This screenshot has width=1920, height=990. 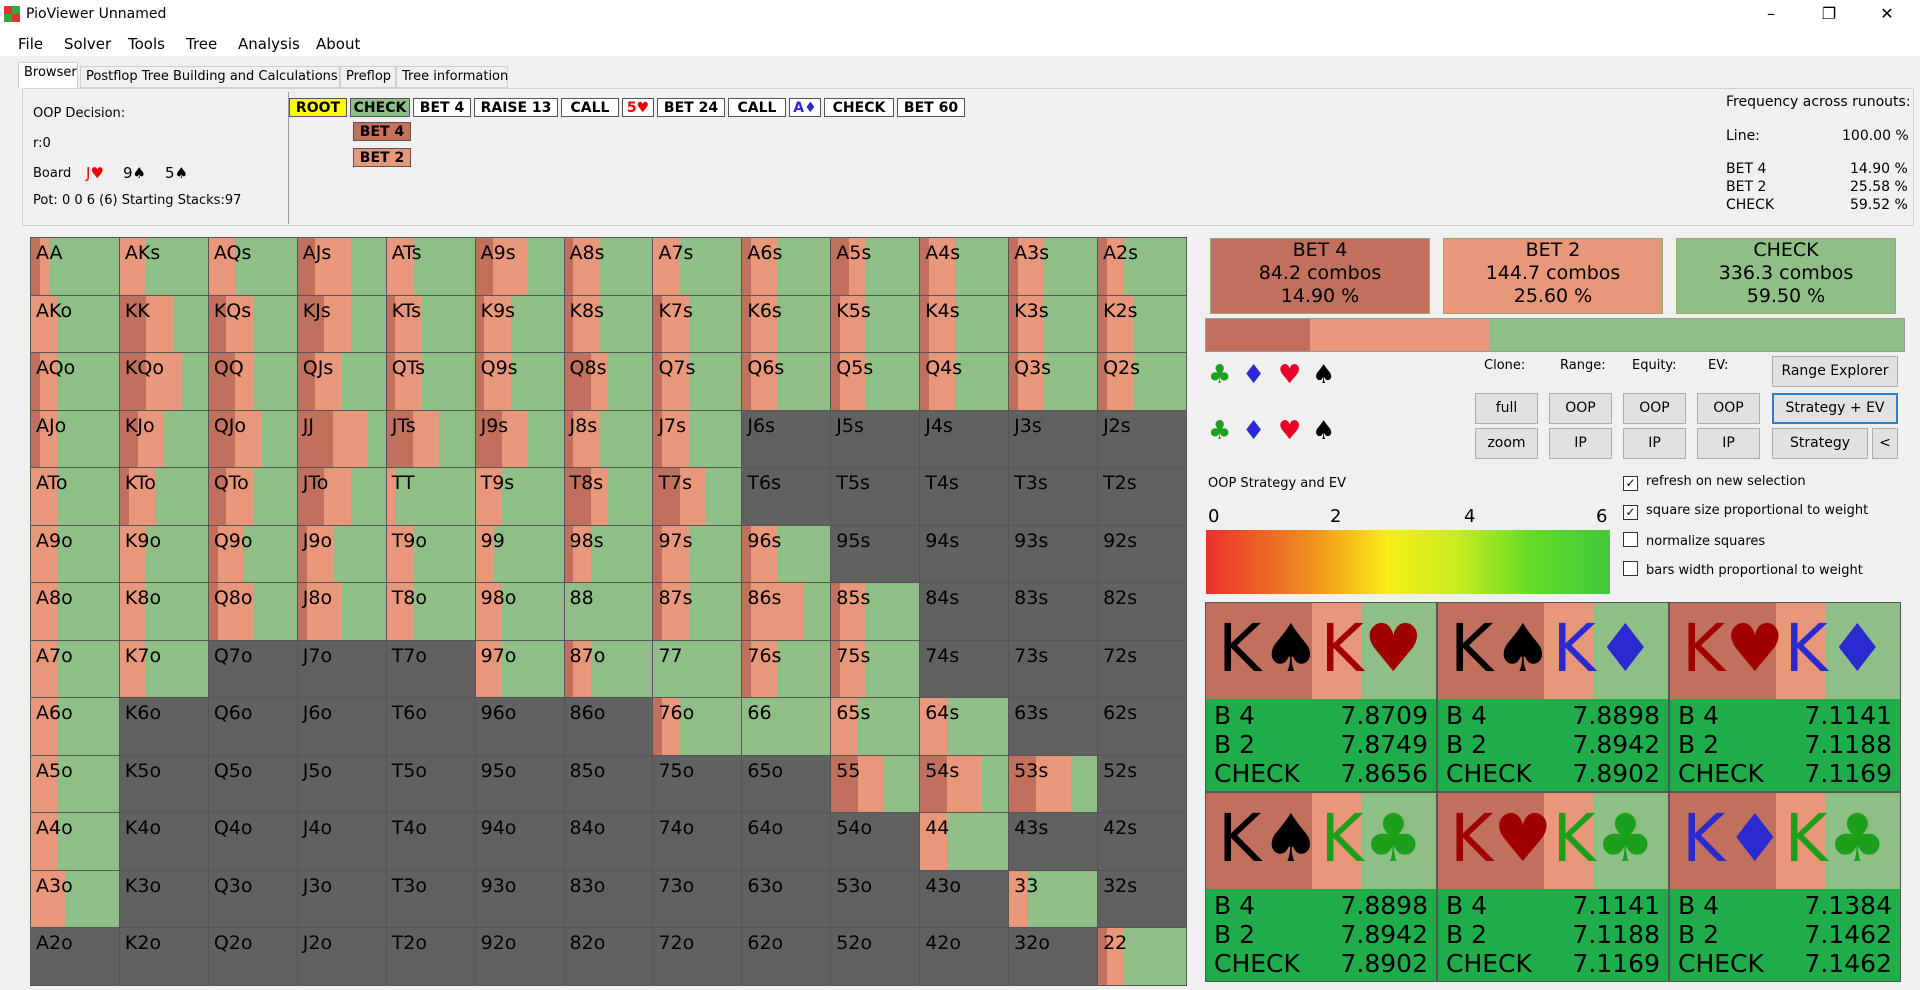 I want to click on hand-cell: J8o, so click(x=341, y=611).